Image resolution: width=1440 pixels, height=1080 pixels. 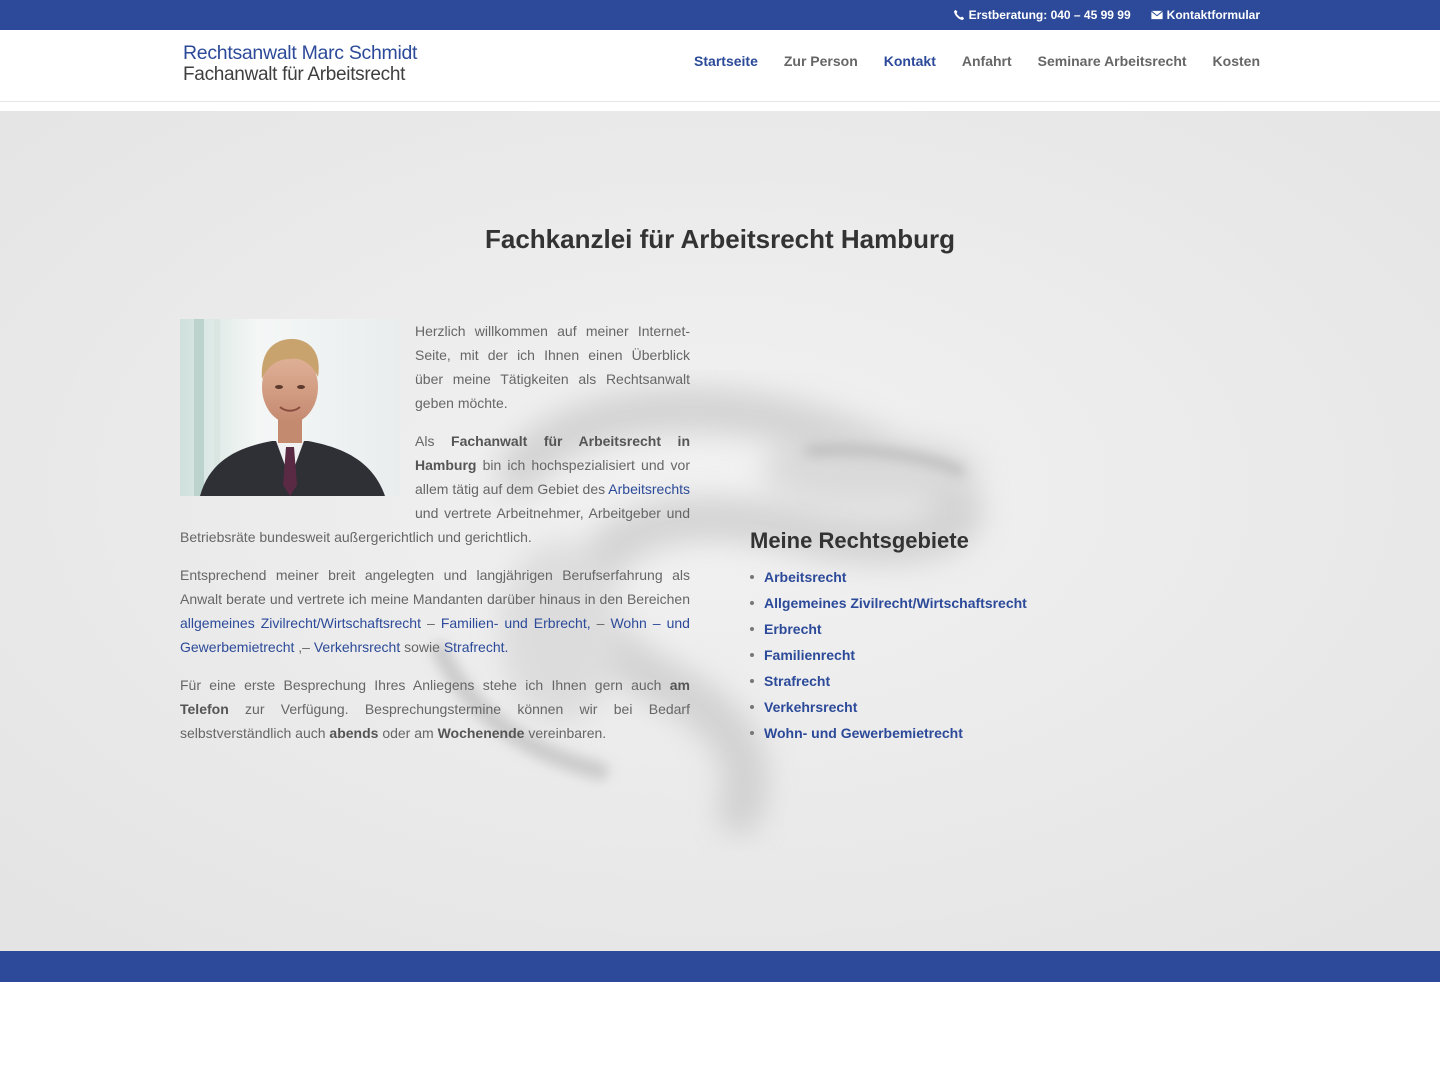 What do you see at coordinates (805, 577) in the screenshot?
I see `practice-area-arbeitsrecht: Arbeitsrecht` at bounding box center [805, 577].